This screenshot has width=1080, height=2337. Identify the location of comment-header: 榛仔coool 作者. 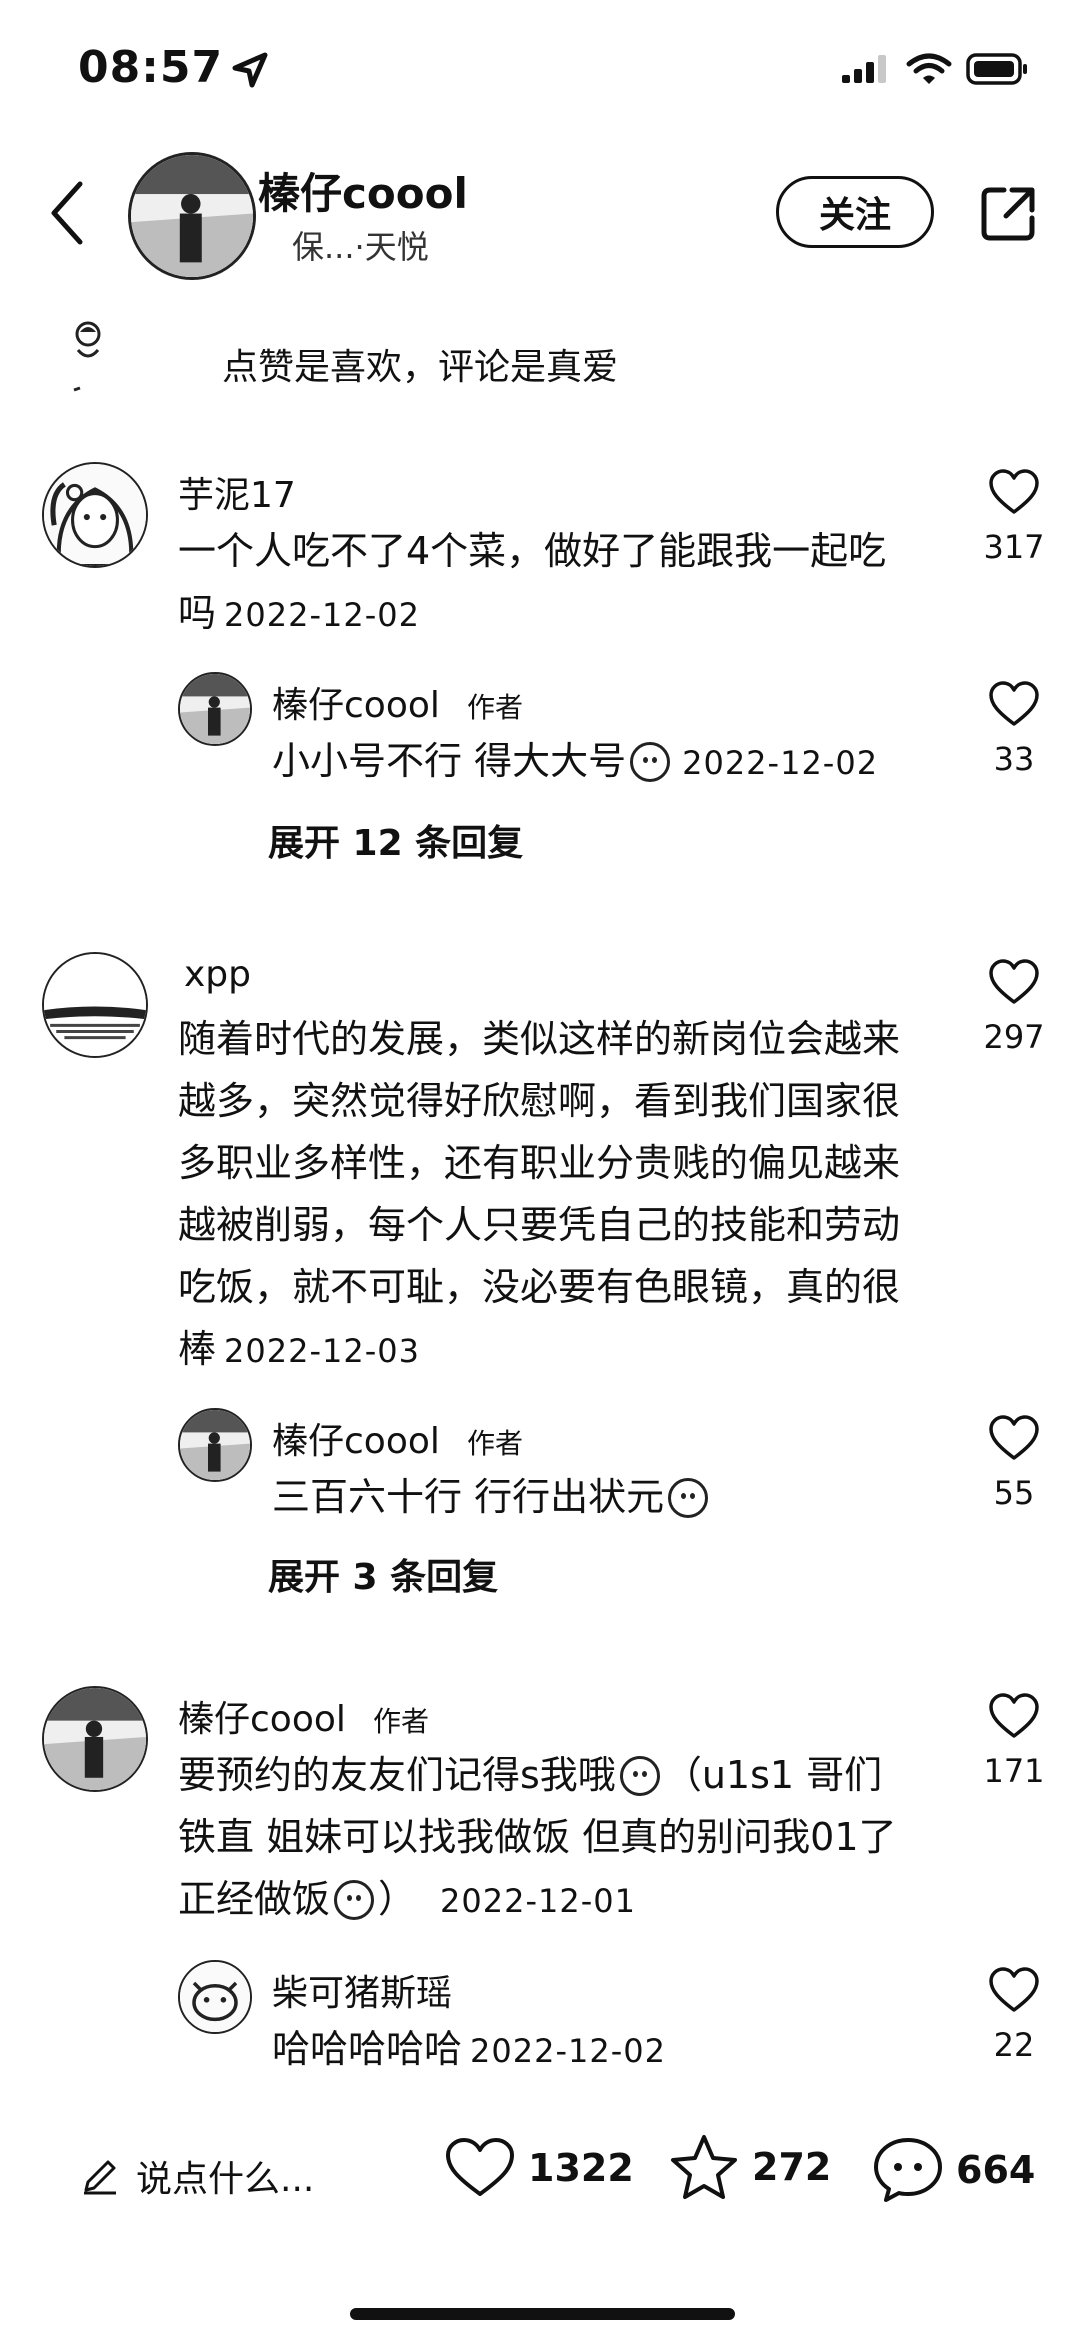
(303, 1716).